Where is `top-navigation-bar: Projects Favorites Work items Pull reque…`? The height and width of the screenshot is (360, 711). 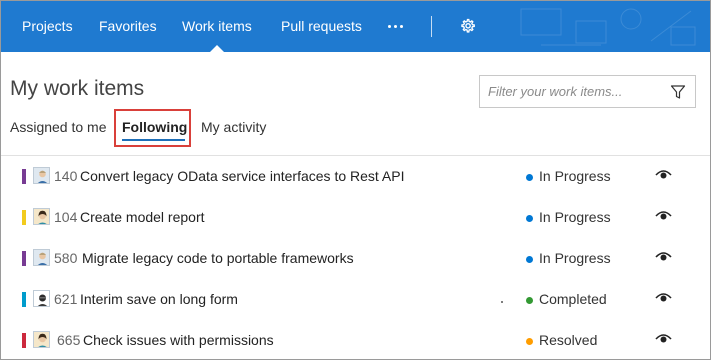
top-navigation-bar: Projects Favorites Work items Pull reque… is located at coordinates (355, 26).